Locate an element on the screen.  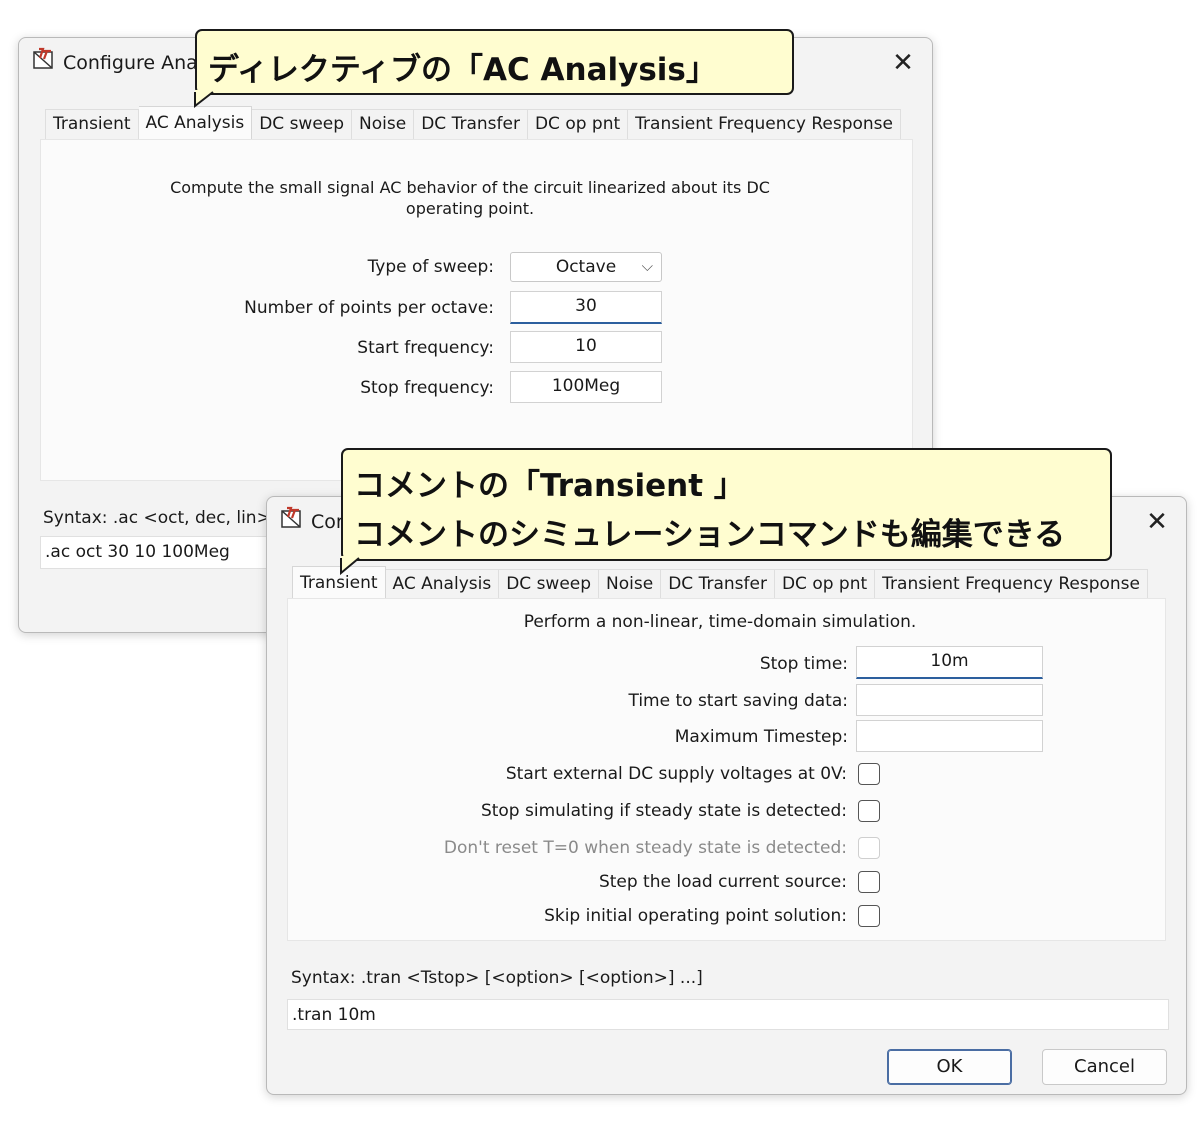
points-per-octave-label: Number of points per octave: is located at coordinates (369, 308).